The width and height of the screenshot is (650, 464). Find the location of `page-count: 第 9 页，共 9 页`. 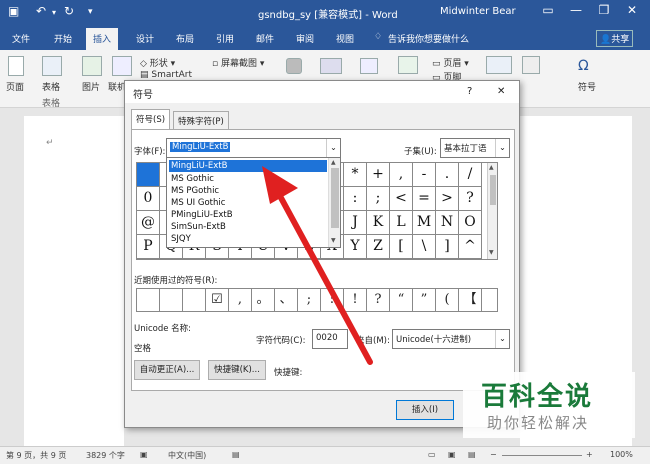

page-count: 第 9 页，共 9 页 is located at coordinates (36, 455).